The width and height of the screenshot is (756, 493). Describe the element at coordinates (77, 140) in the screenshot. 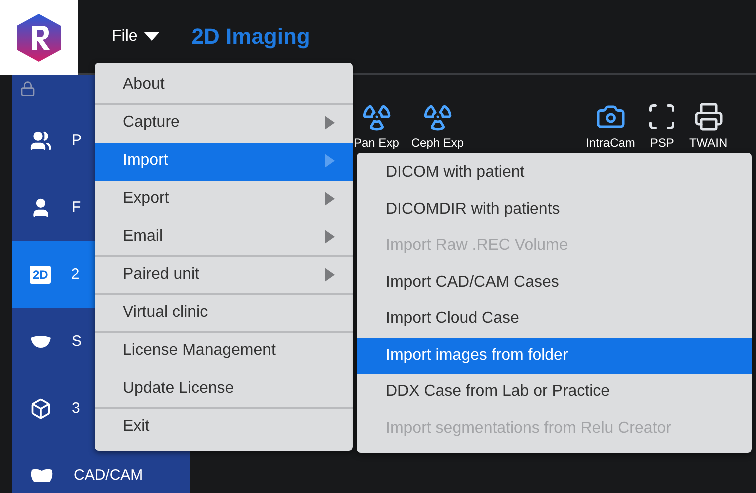

I see `sidebar-label: P` at that location.